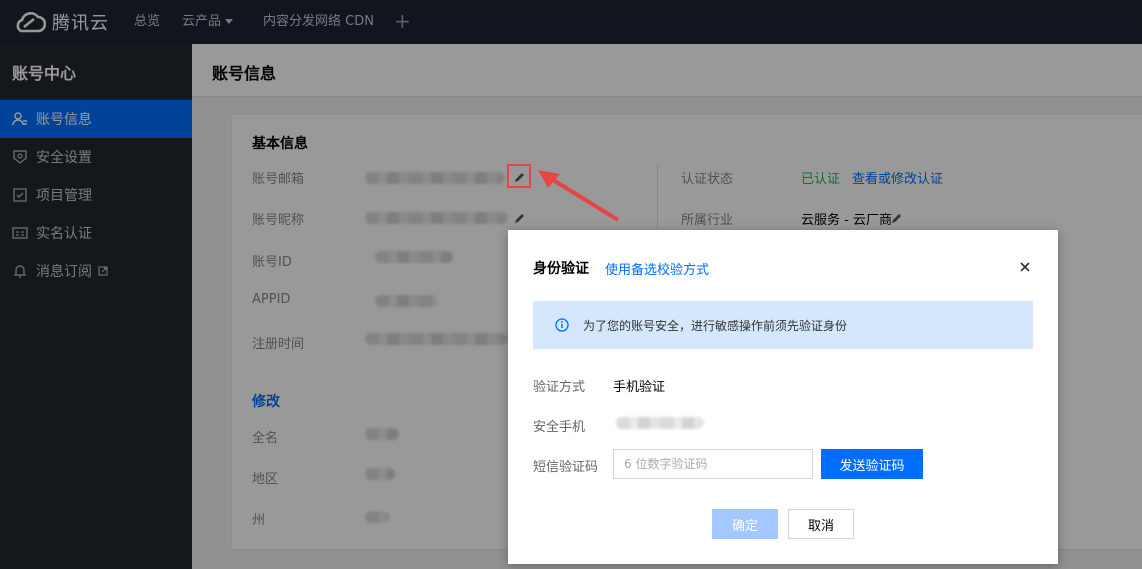  I want to click on sms-code-input, so click(713, 464).